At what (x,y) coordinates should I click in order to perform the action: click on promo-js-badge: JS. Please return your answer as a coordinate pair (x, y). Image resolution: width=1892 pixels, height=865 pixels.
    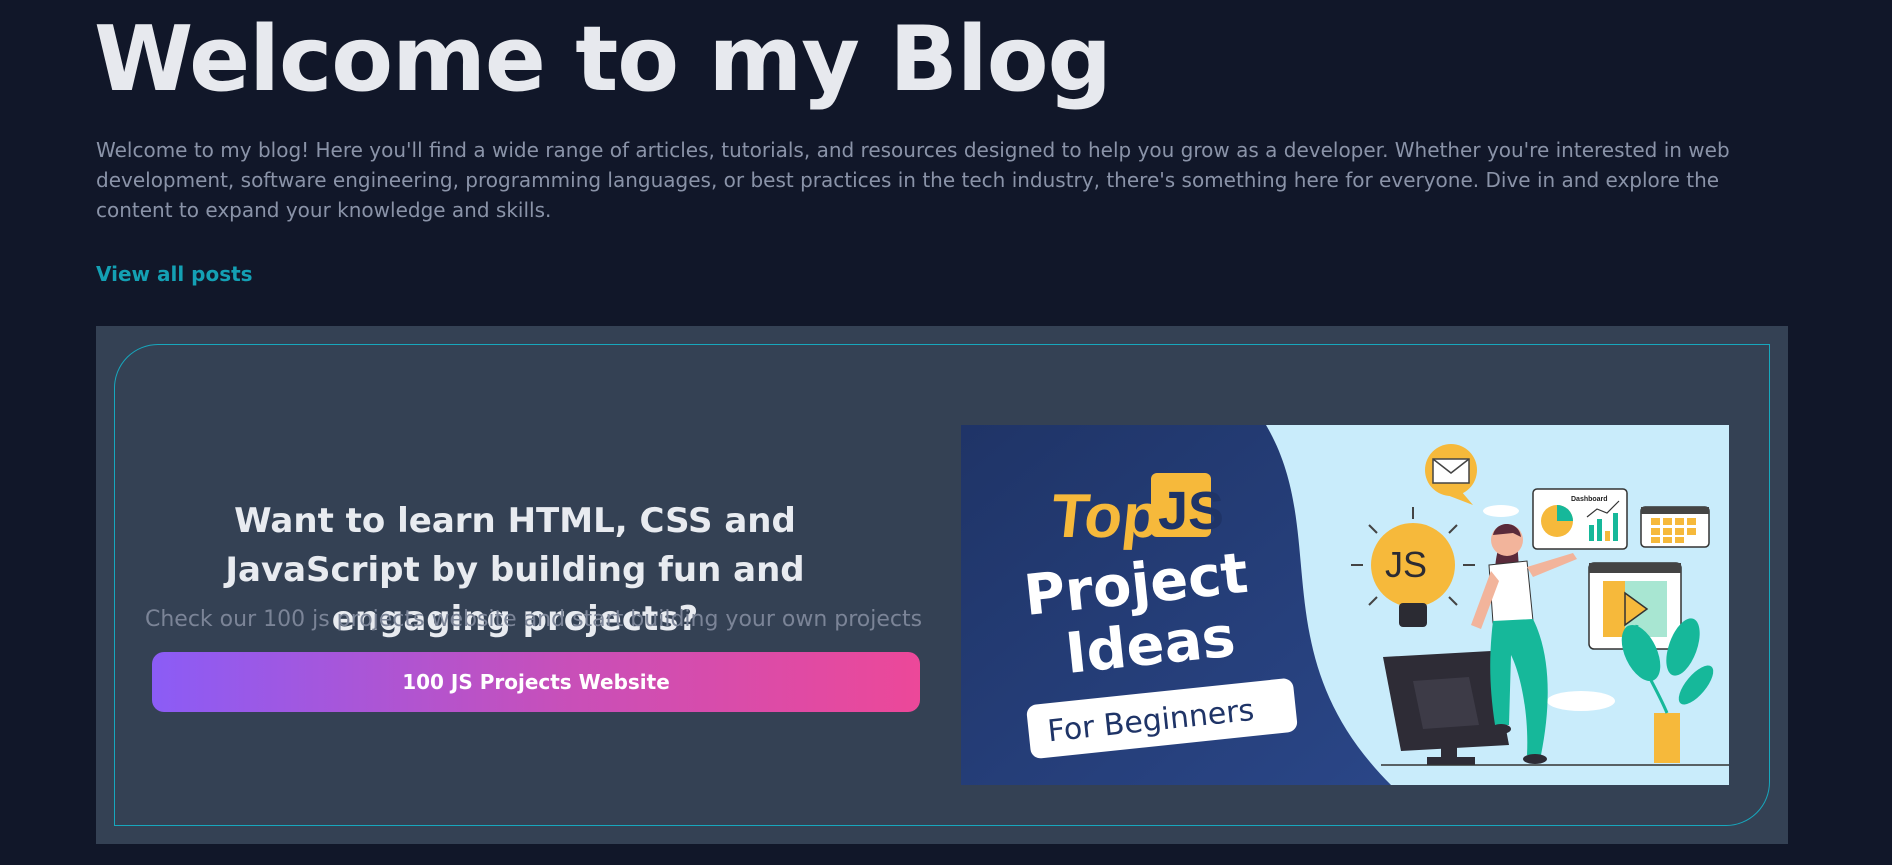
    Looking at the image, I should click on (1191, 511).